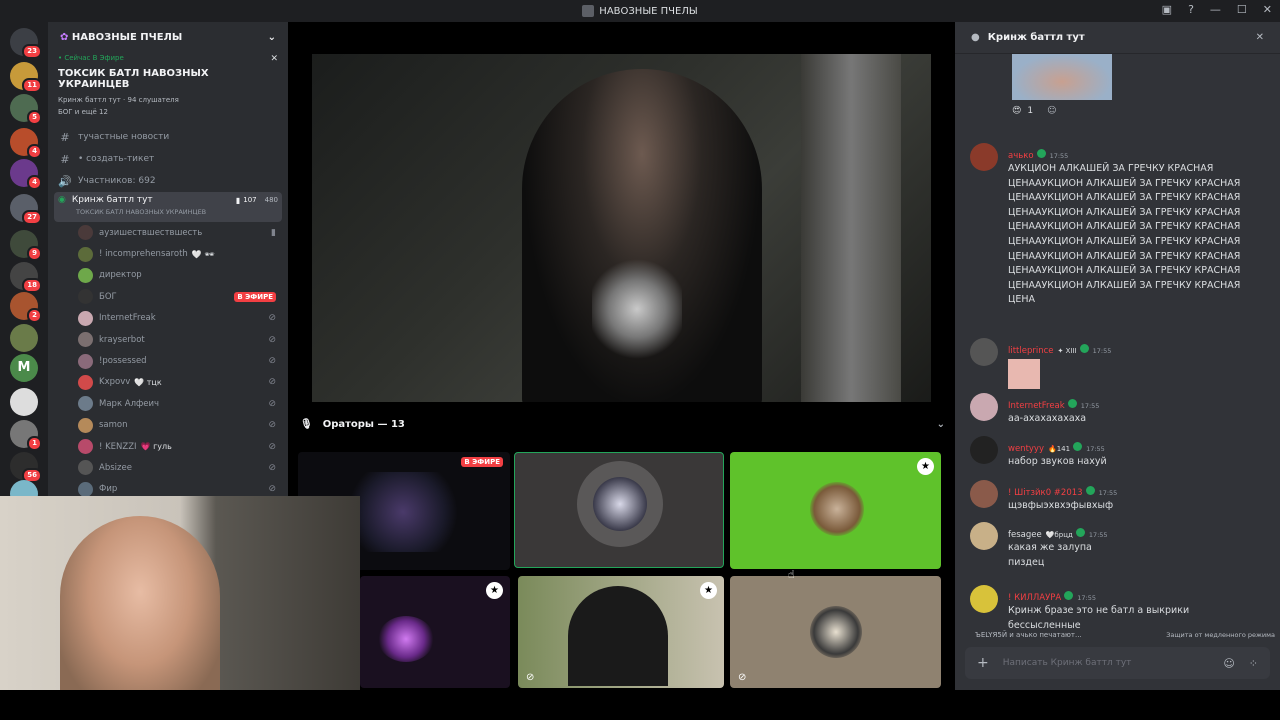 Image resolution: width=1280 pixels, height=720 pixels. Describe the element at coordinates (26, 435) in the screenshot. I see `server-icon: 1` at that location.